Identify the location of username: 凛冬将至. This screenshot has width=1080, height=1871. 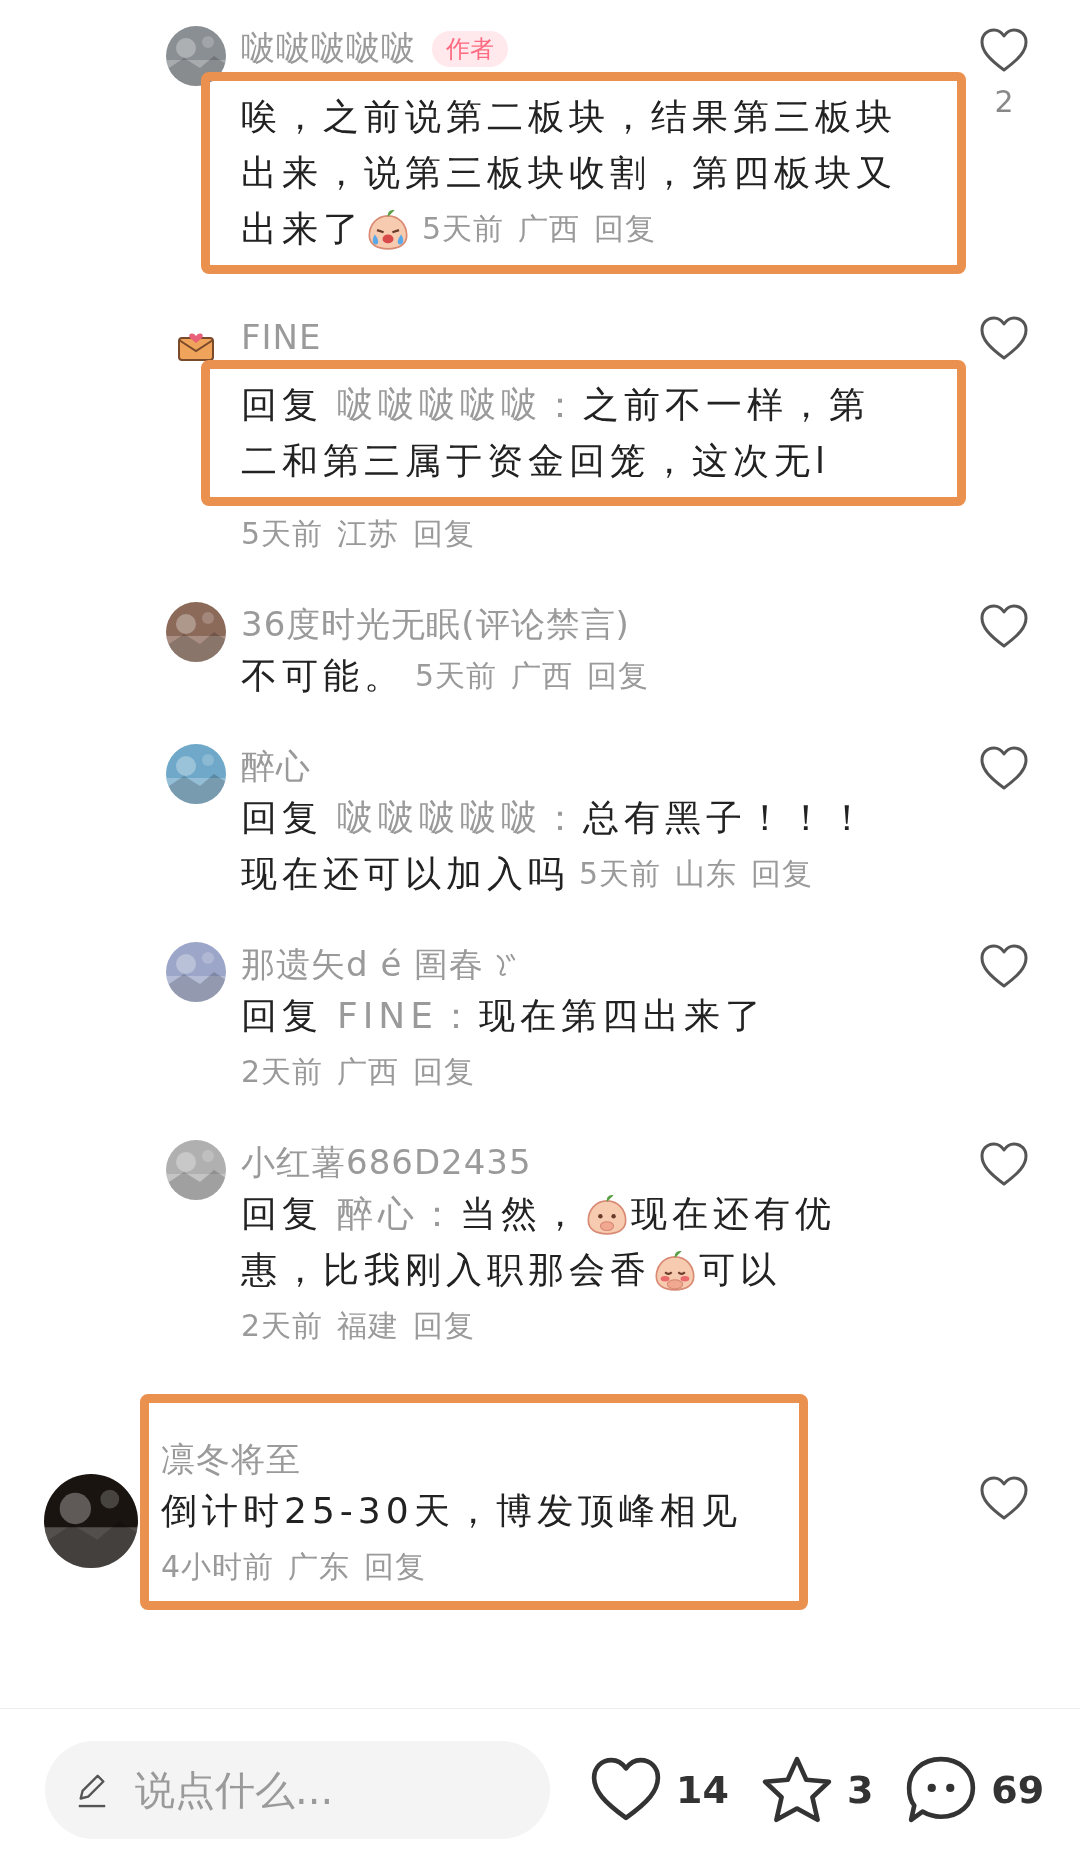
(231, 1460).